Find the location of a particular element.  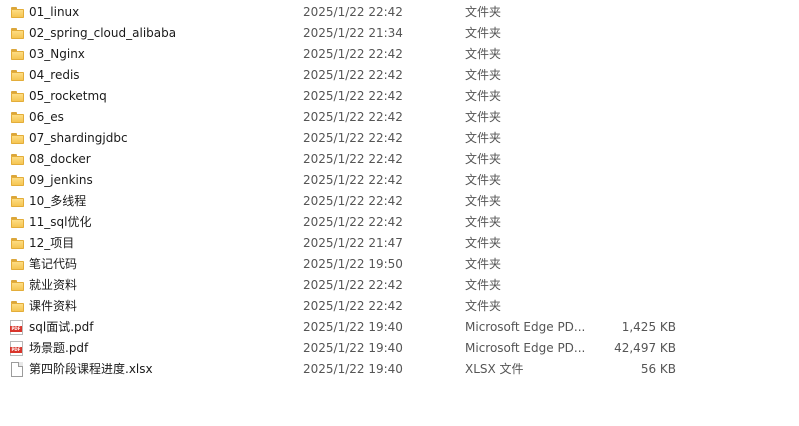

file-size: 1,425 KB is located at coordinates (648, 327).